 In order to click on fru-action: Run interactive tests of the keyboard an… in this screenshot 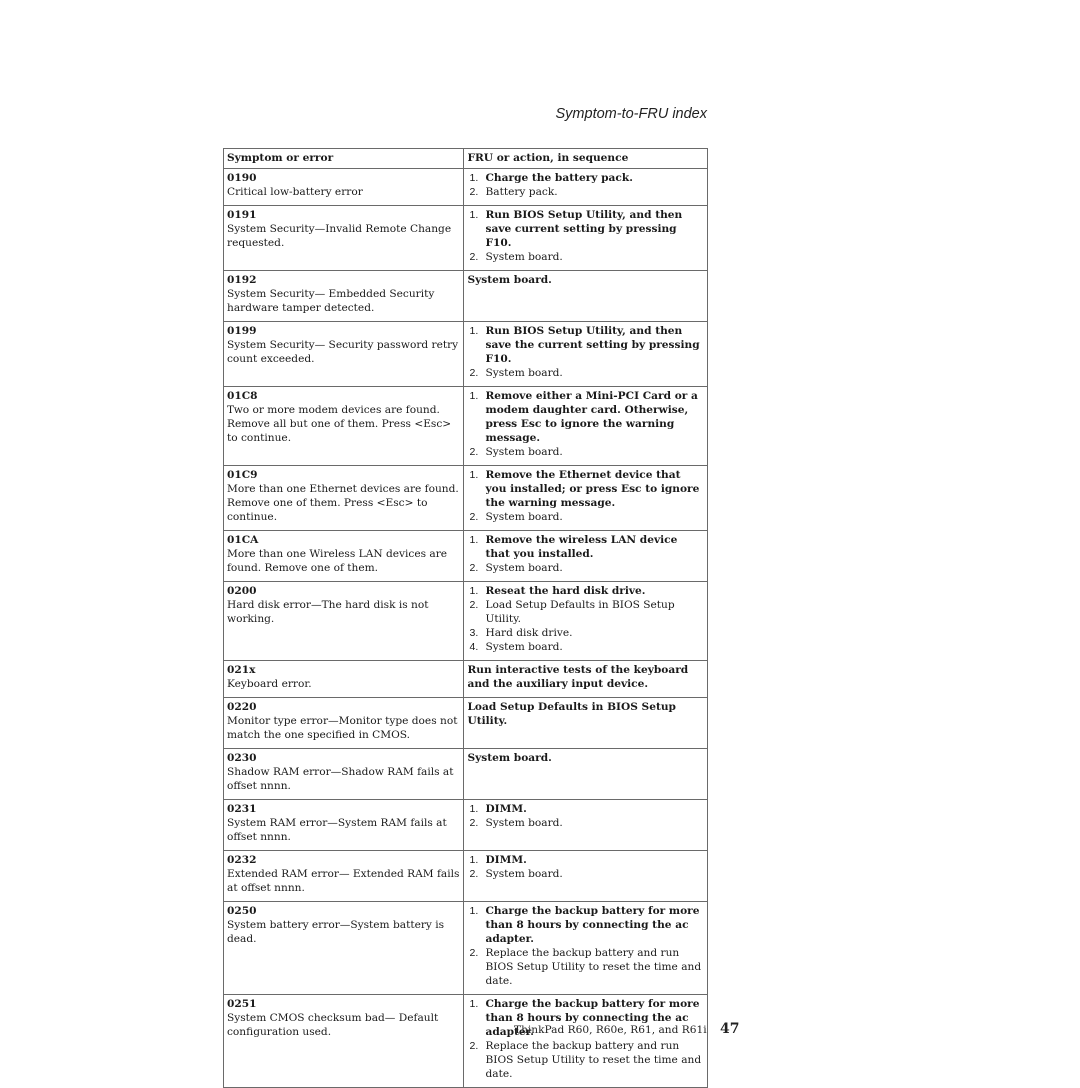, I will do `click(578, 677)`.